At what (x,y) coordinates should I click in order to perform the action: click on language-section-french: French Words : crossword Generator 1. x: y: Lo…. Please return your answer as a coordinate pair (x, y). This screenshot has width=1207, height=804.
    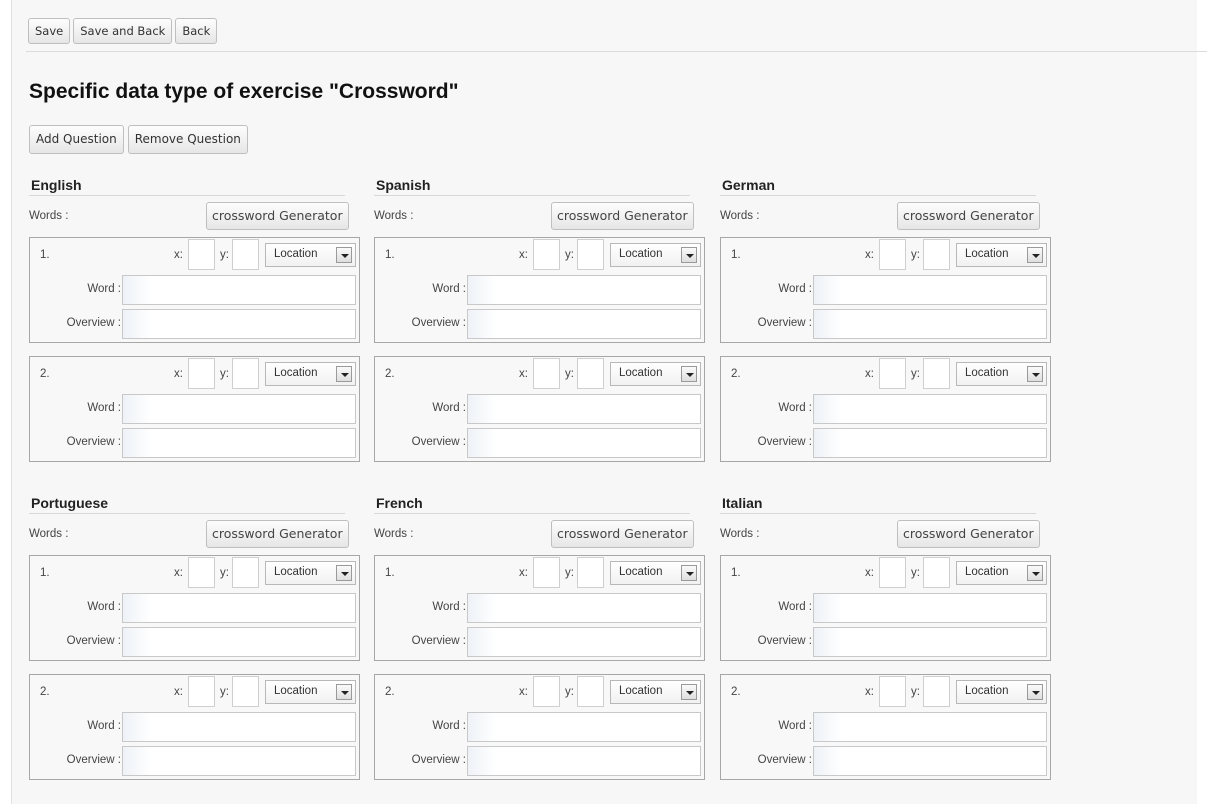
    Looking at the image, I should click on (539, 640).